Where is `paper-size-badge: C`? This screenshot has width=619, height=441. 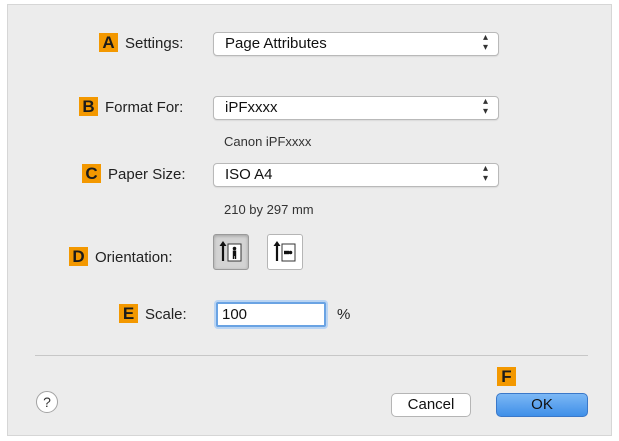 paper-size-badge: C is located at coordinates (91, 173).